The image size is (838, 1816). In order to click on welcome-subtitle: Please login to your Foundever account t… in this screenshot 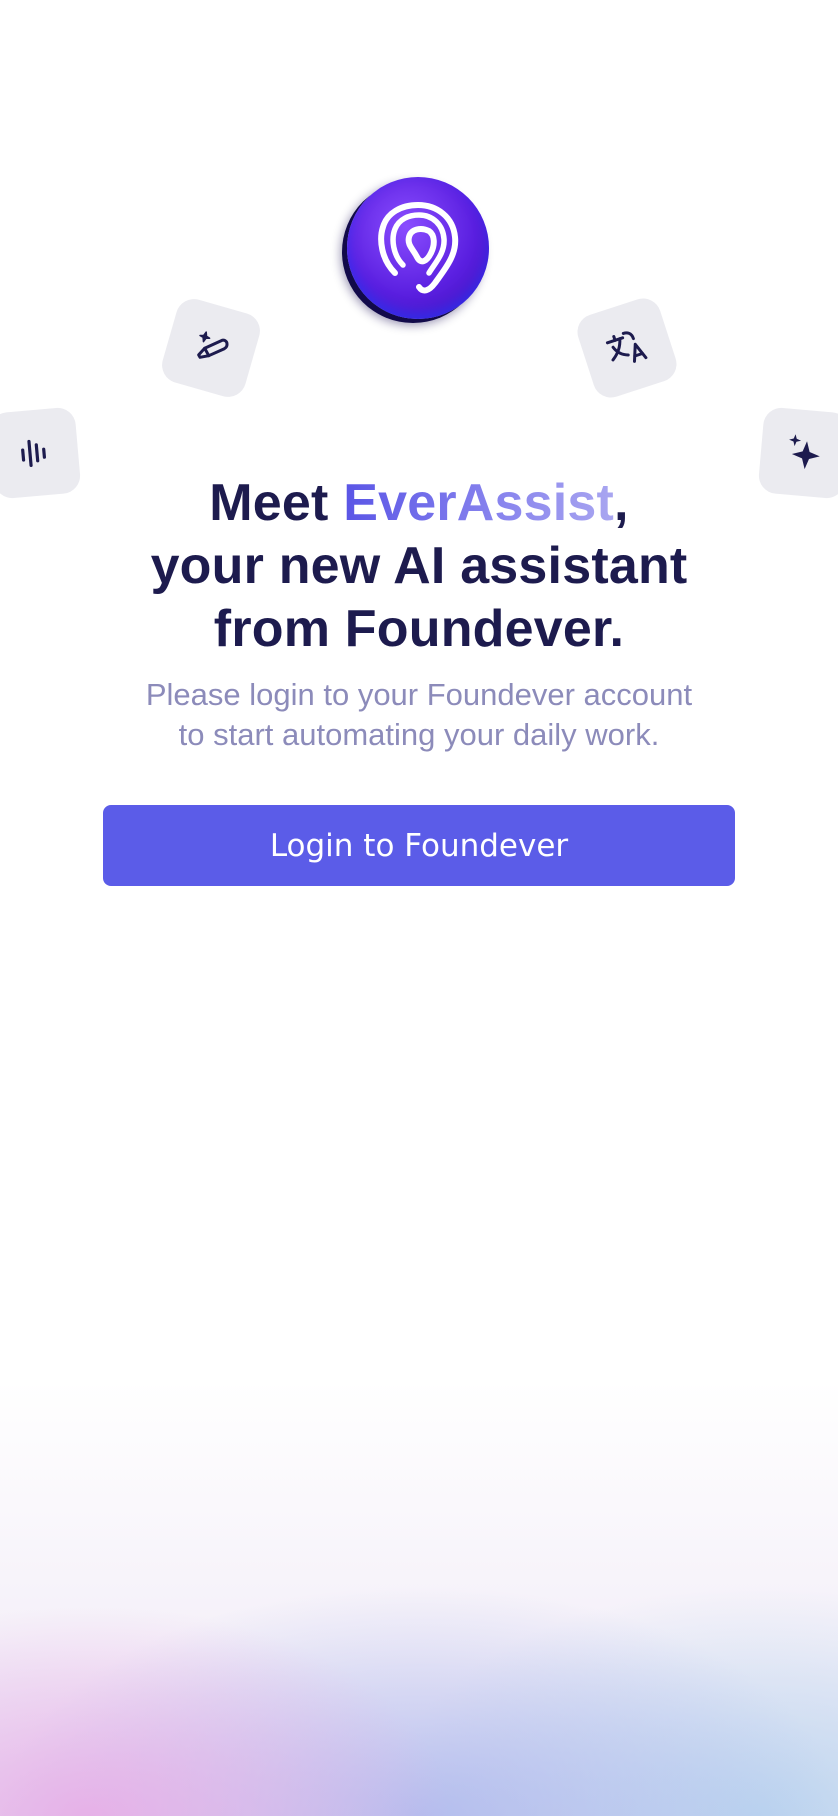, I will do `click(419, 715)`.